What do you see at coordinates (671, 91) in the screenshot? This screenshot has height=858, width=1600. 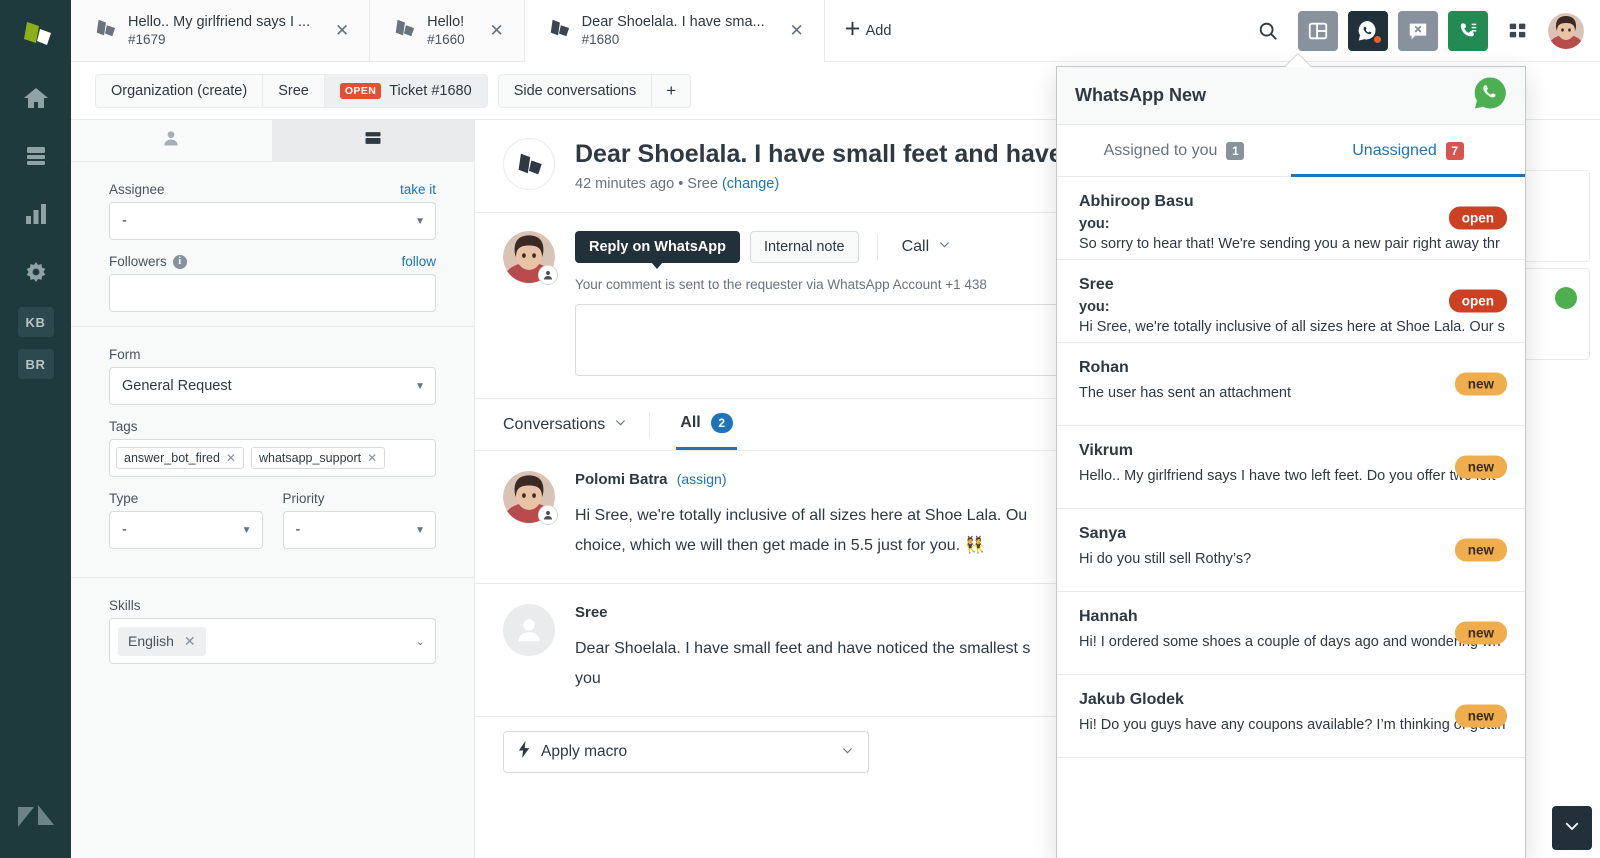 I see `add-side-conversation-button: +` at bounding box center [671, 91].